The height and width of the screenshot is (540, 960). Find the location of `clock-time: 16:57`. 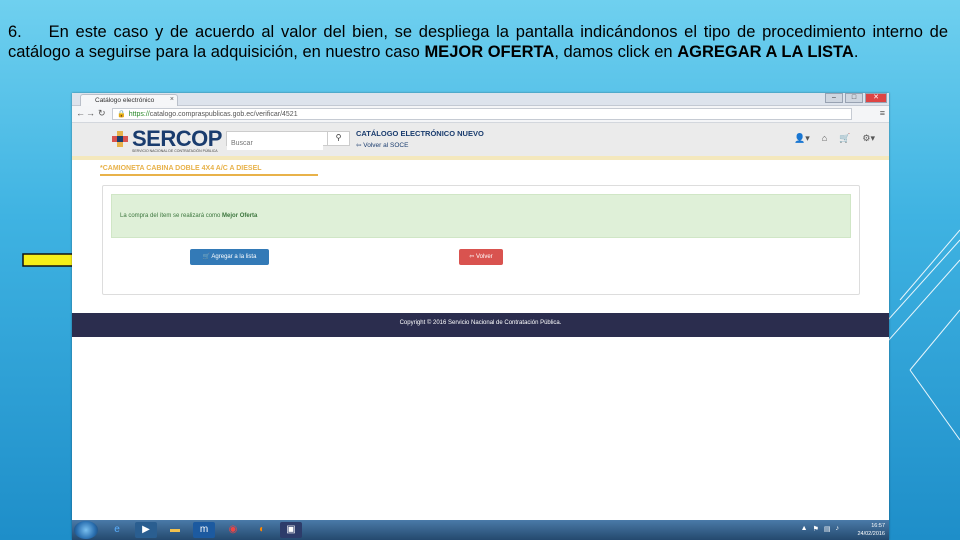

clock-time: 16:57 is located at coordinates (878, 526).